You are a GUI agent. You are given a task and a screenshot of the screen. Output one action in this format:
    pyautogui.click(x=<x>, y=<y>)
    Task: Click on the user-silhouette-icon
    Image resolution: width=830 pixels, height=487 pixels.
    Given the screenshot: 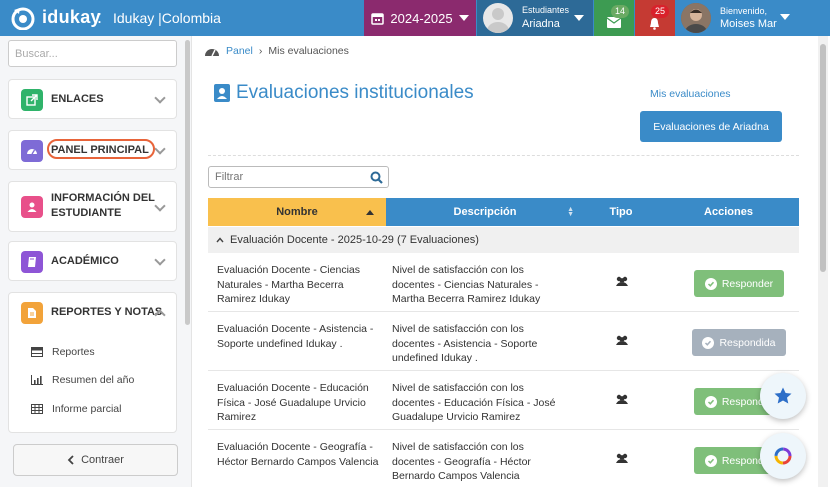 What is the action you would take?
    pyautogui.click(x=498, y=20)
    